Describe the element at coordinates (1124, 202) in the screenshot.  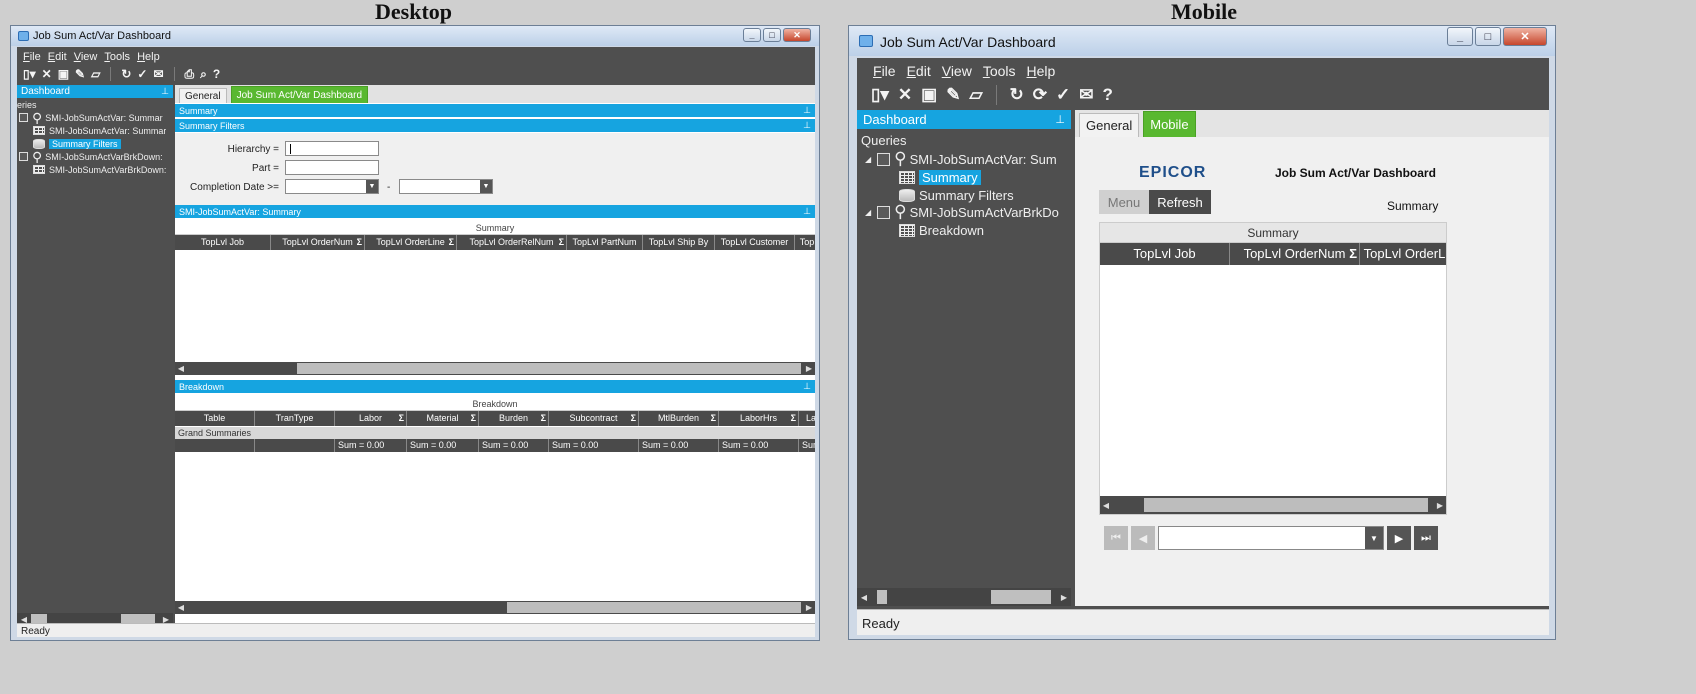
I see `menu-button: Menu` at that location.